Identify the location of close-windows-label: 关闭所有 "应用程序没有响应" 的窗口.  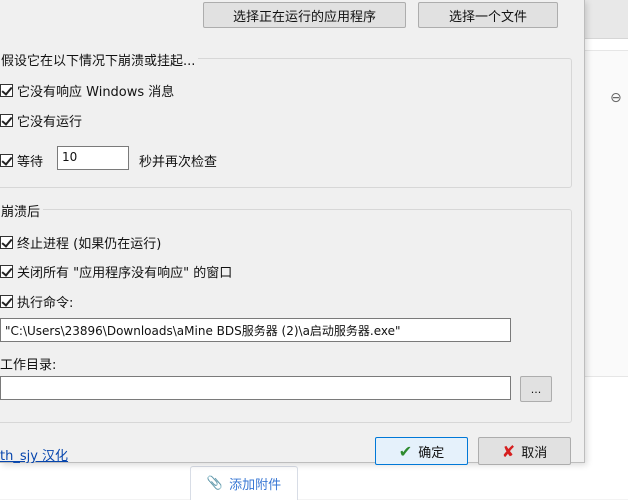
(125, 273).